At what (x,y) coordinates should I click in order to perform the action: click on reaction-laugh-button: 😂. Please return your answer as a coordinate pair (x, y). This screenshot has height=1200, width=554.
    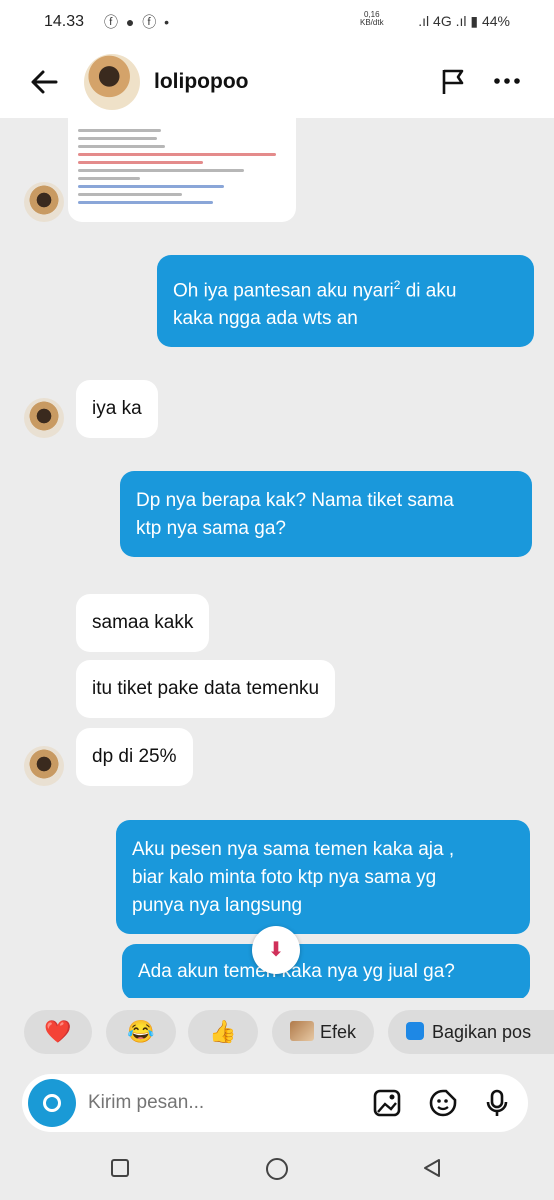
    Looking at the image, I should click on (141, 1032).